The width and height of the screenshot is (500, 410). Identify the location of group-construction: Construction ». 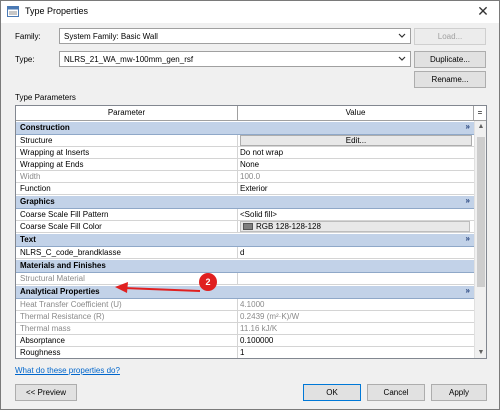
(245, 128).